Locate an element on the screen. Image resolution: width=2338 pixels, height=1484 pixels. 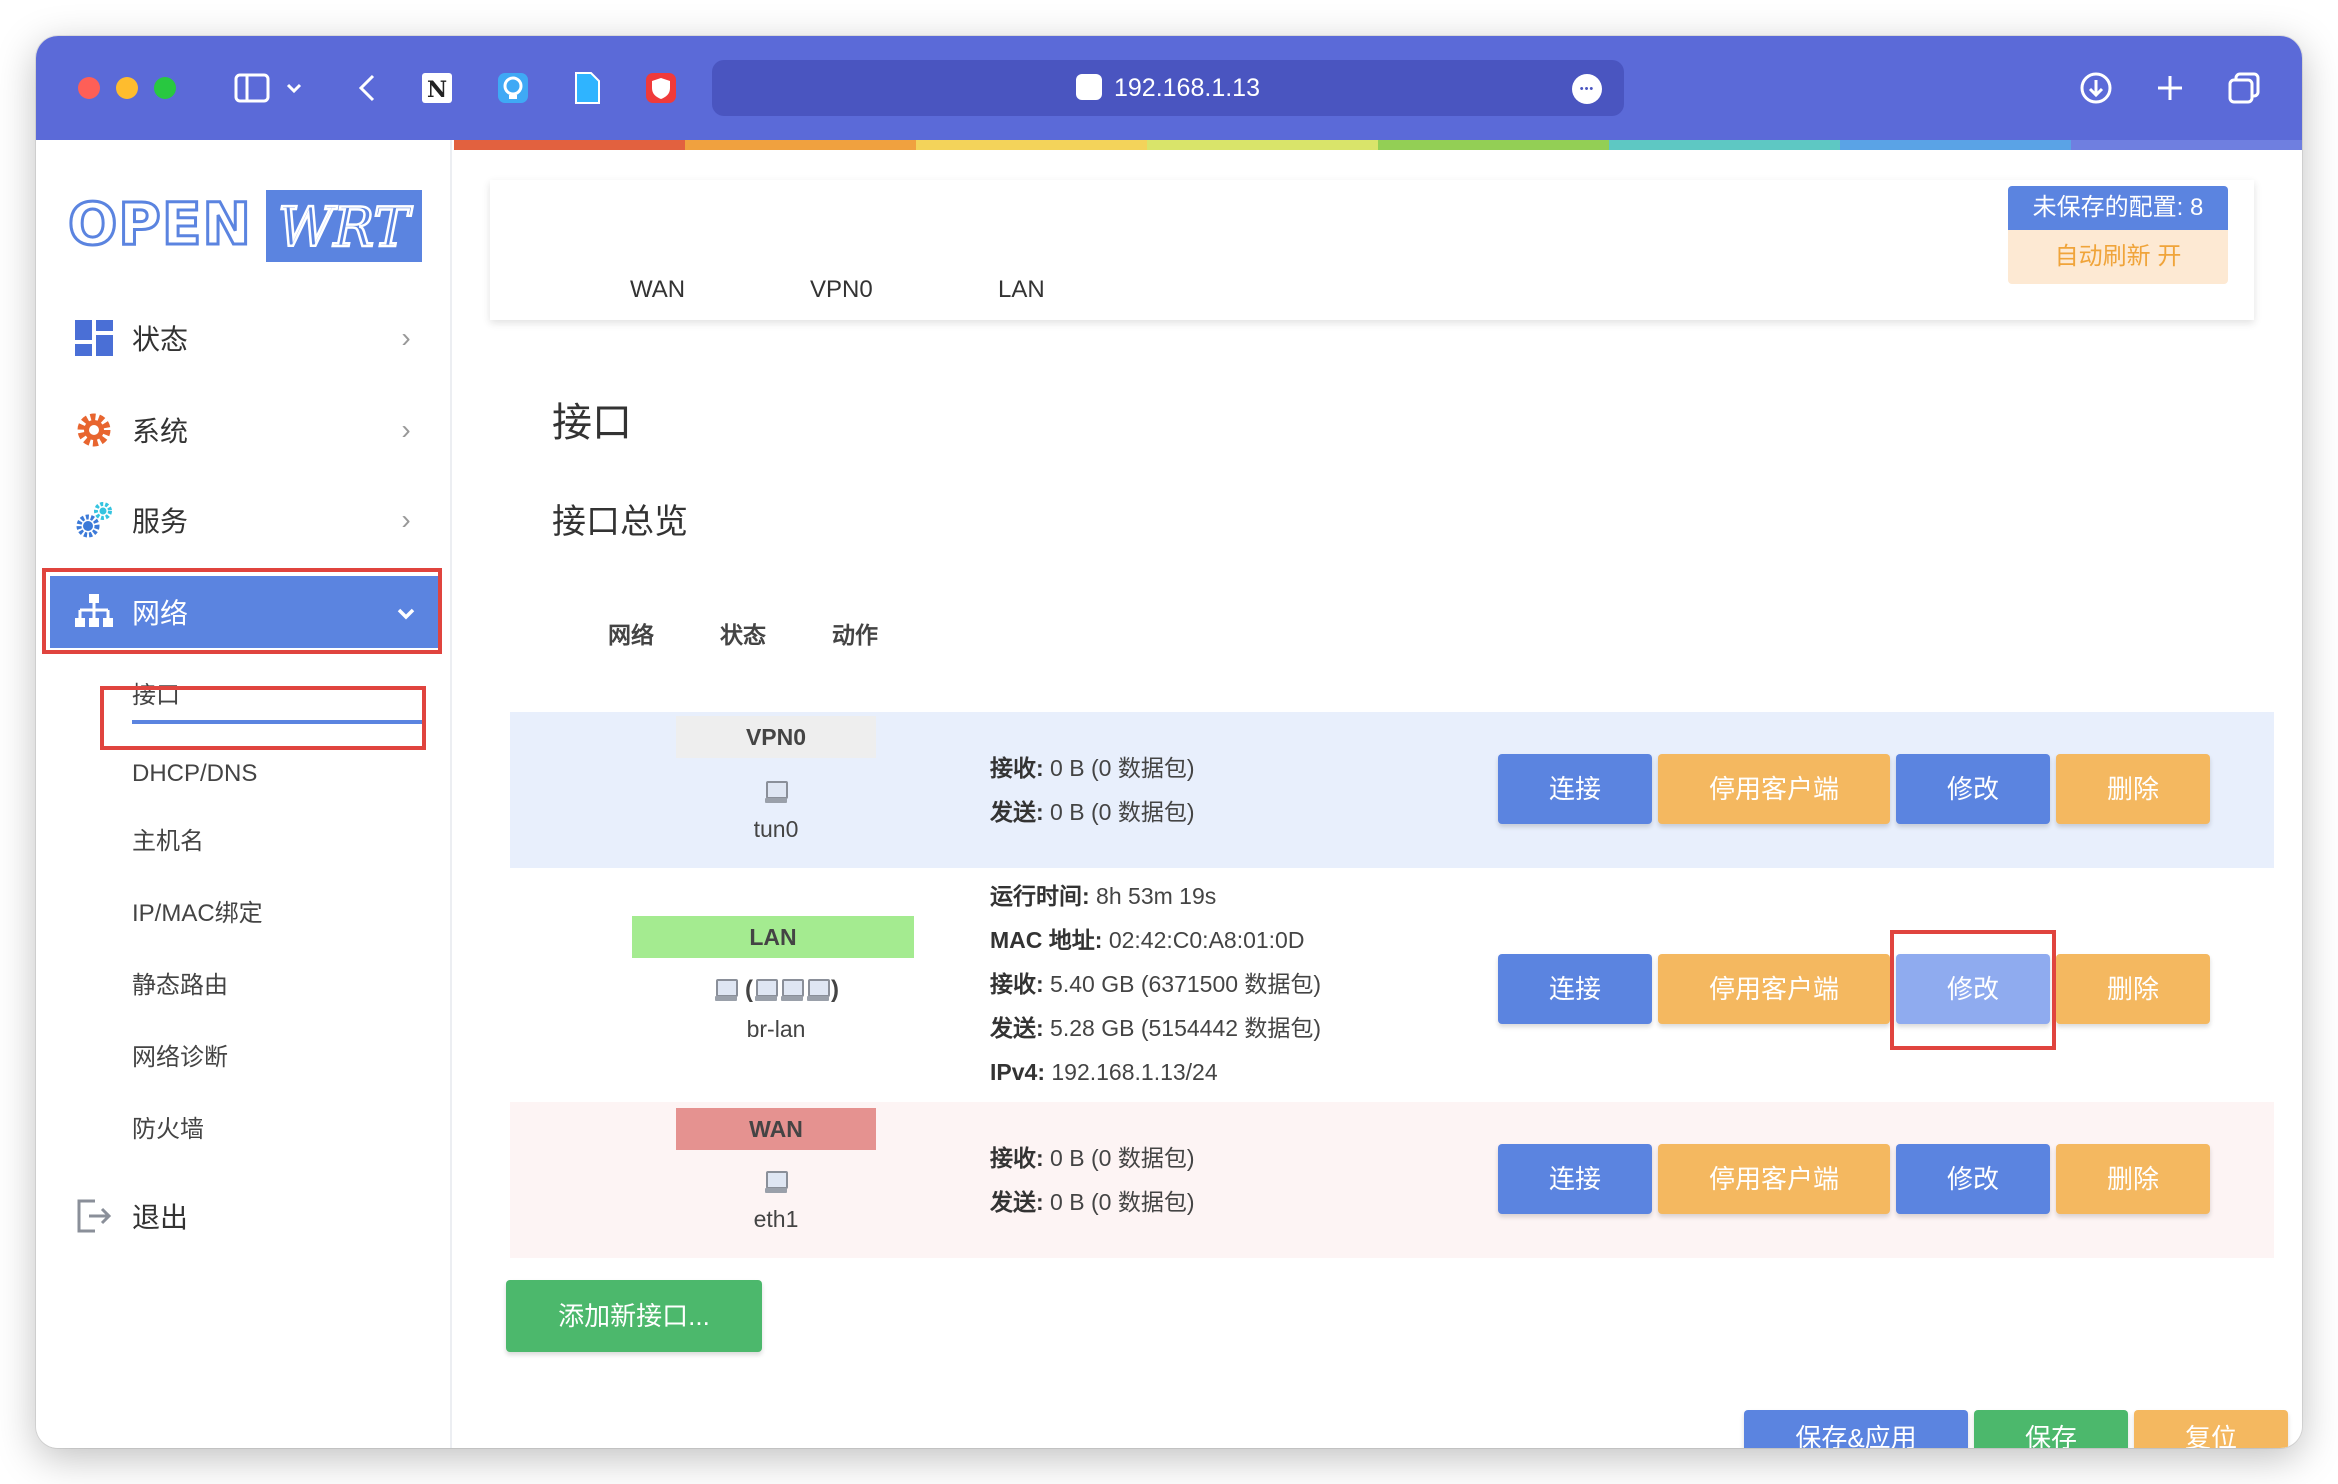
nav-status: 状态 › is located at coordinates (244, 338).